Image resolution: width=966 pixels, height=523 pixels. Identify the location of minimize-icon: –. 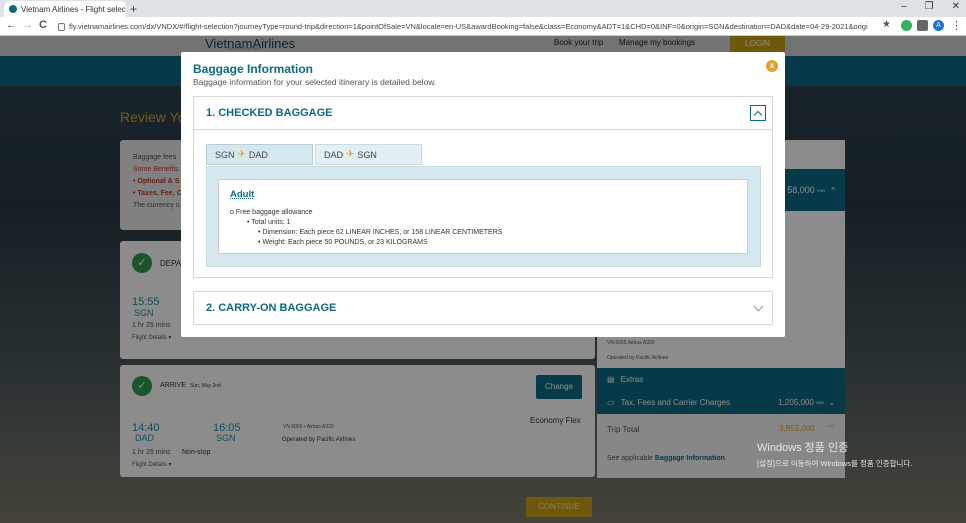
(904, 6).